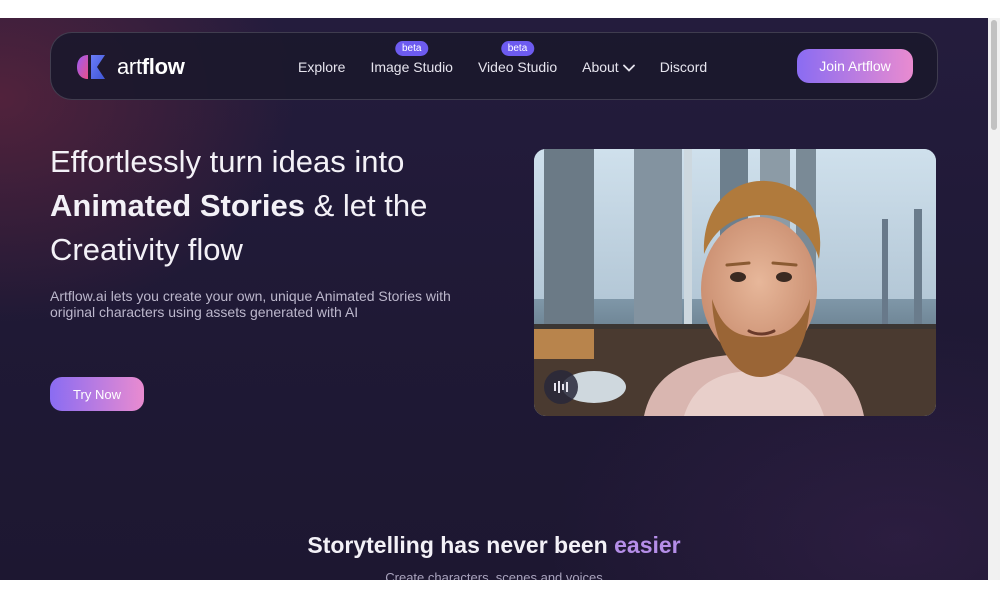 This screenshot has height=600, width=1000. I want to click on artflow-logo: artflow, so click(130, 67).